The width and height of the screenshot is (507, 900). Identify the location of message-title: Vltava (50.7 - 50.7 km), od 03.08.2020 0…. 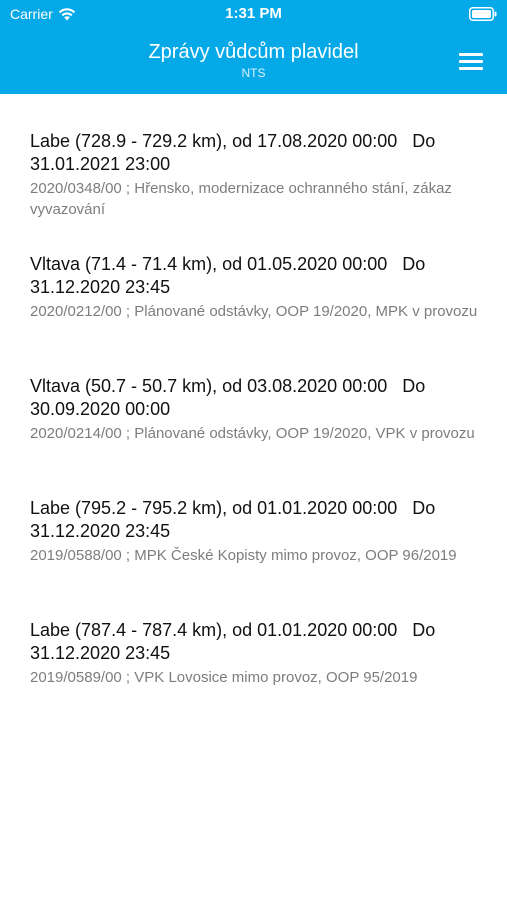
(230, 397).